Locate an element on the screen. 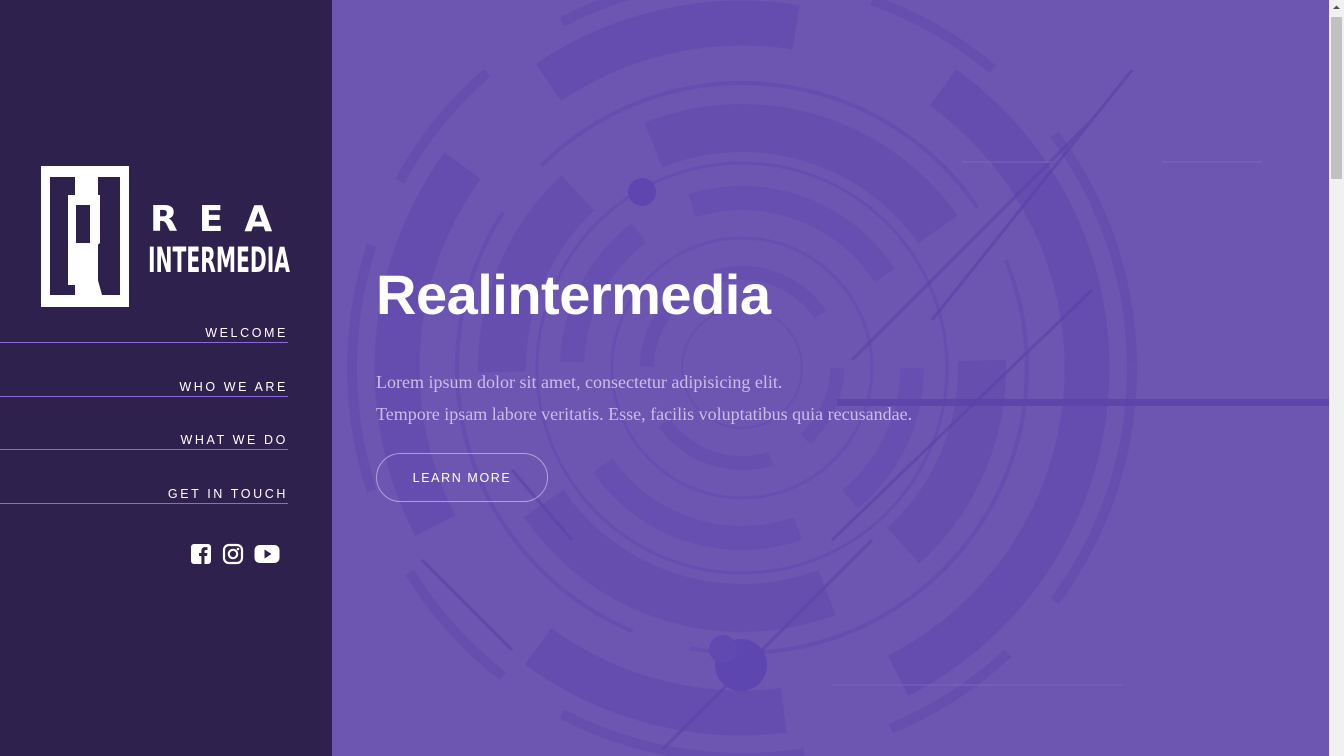 Image resolution: width=1344 pixels, height=756 pixels. nav-item-label: WHAT WE DO is located at coordinates (234, 440).